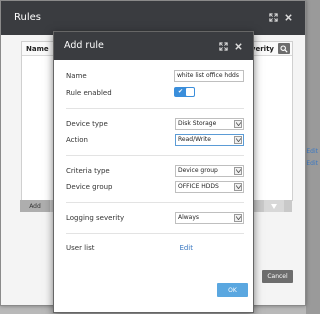 Image resolution: width=320 pixels, height=314 pixels. What do you see at coordinates (277, 276) in the screenshot?
I see `cancel-button: Cancel` at bounding box center [277, 276].